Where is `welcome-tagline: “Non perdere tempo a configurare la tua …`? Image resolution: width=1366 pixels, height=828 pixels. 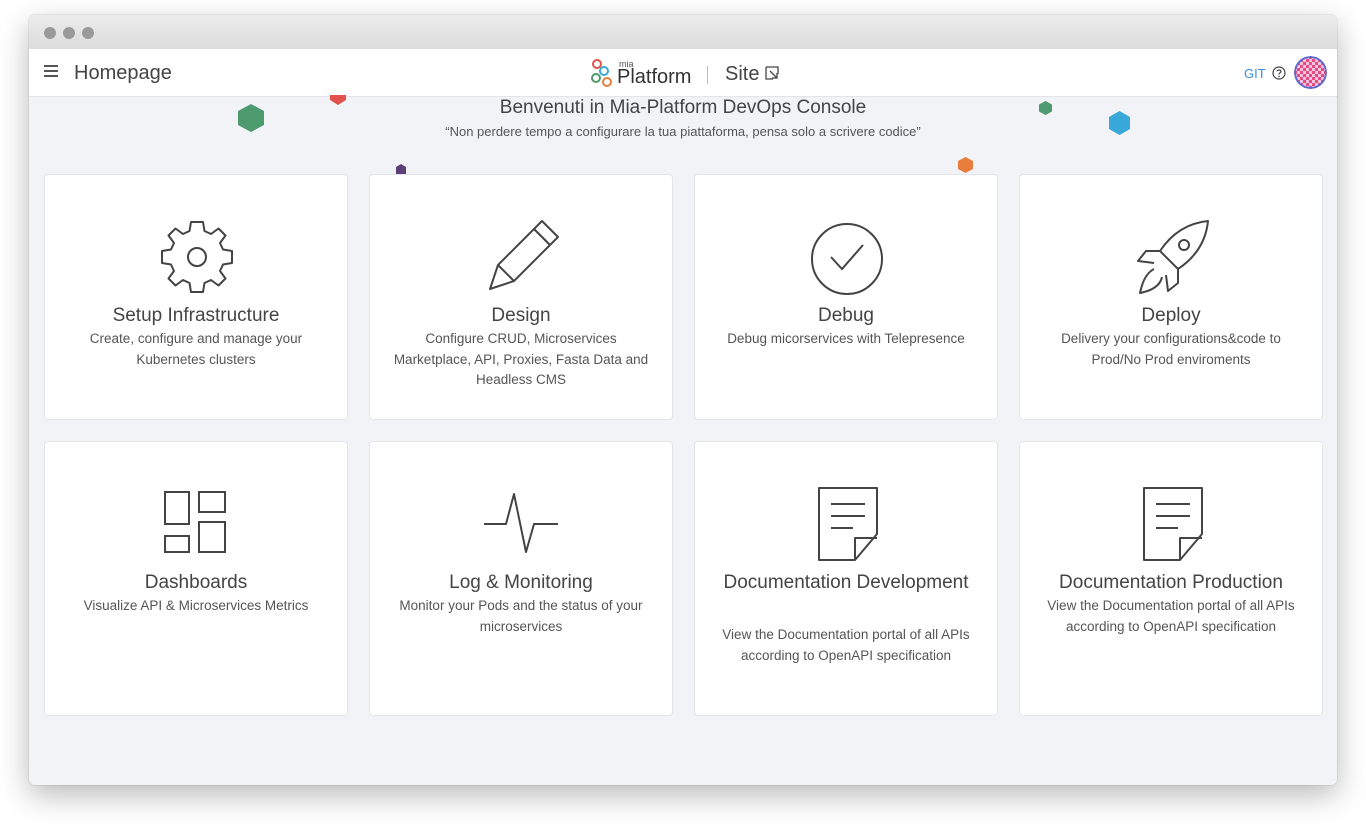 welcome-tagline: “Non perdere tempo a configurare la tua … is located at coordinates (683, 131).